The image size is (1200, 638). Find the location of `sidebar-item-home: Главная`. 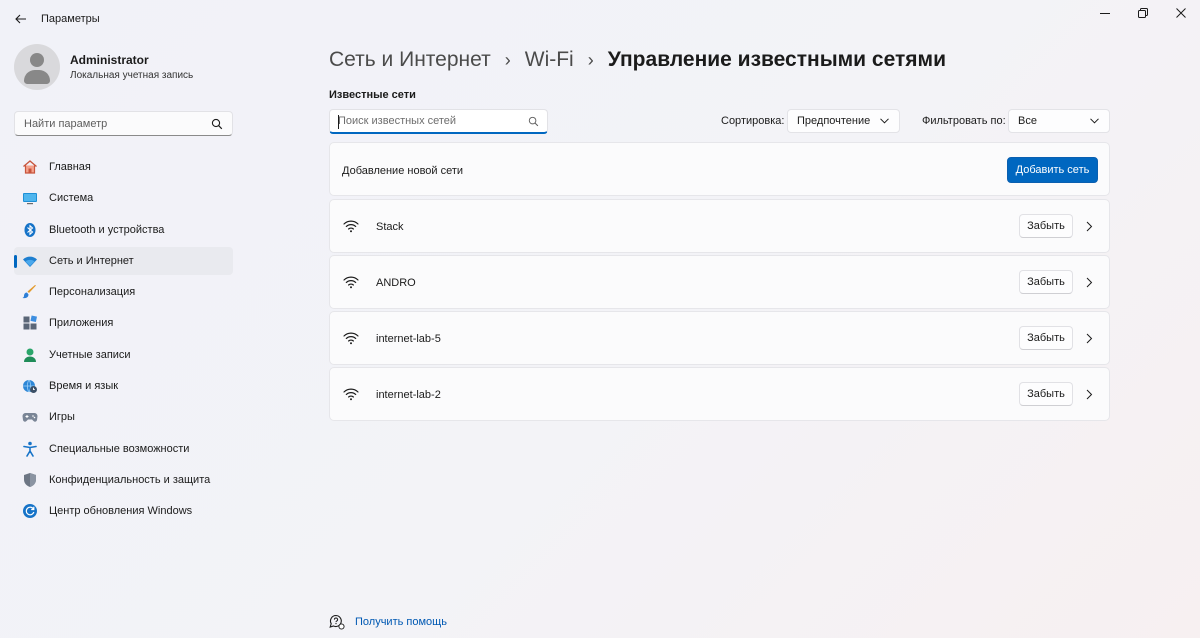

sidebar-item-home: Главная is located at coordinates (123, 167).